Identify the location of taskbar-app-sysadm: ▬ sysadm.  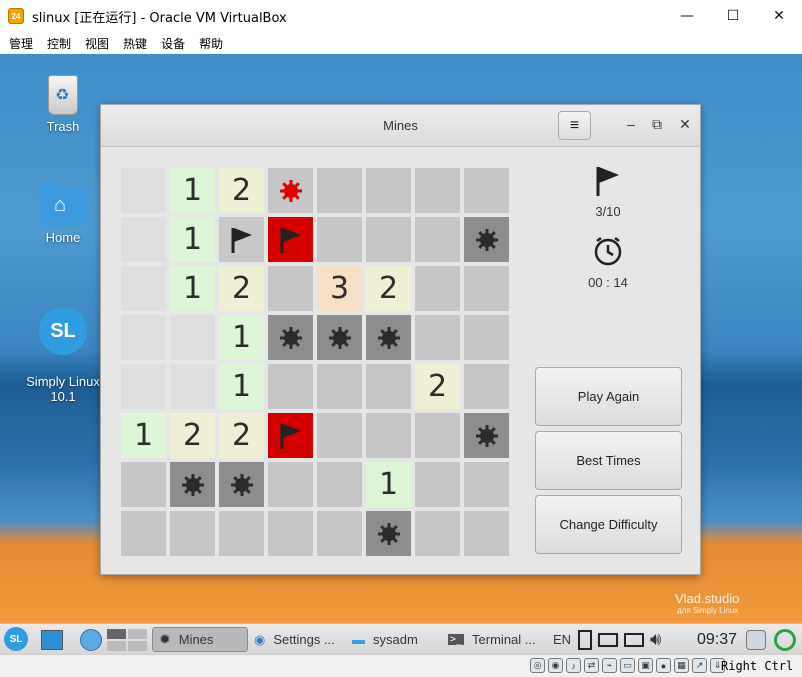
(385, 639).